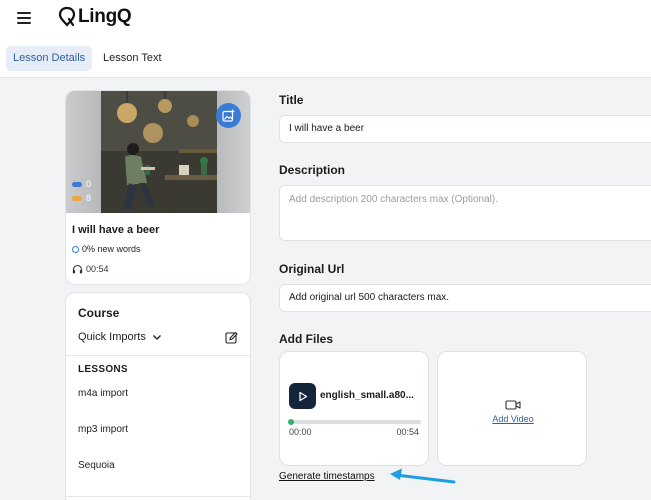  What do you see at coordinates (103, 369) in the screenshot?
I see `lessons-heading: LESSONS` at bounding box center [103, 369].